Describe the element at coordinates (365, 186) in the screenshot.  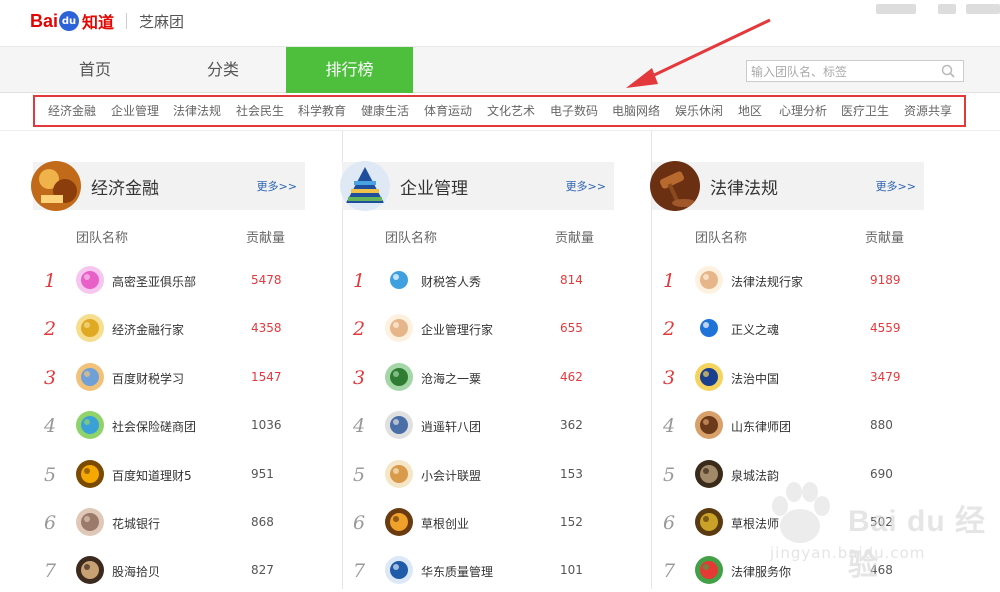
I see `pyramid-avatar` at that location.